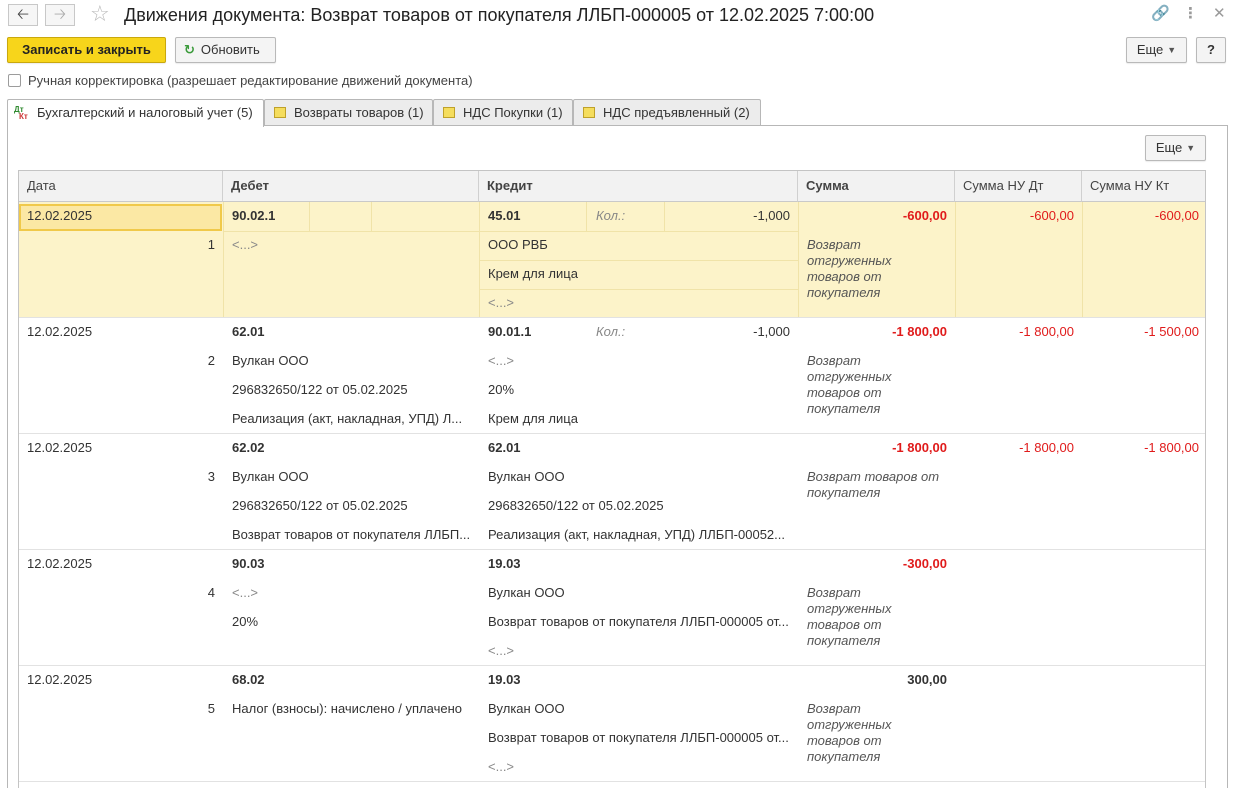  Describe the element at coordinates (638, 186) in the screenshot. I see `column-header-credit: Кредит` at that location.